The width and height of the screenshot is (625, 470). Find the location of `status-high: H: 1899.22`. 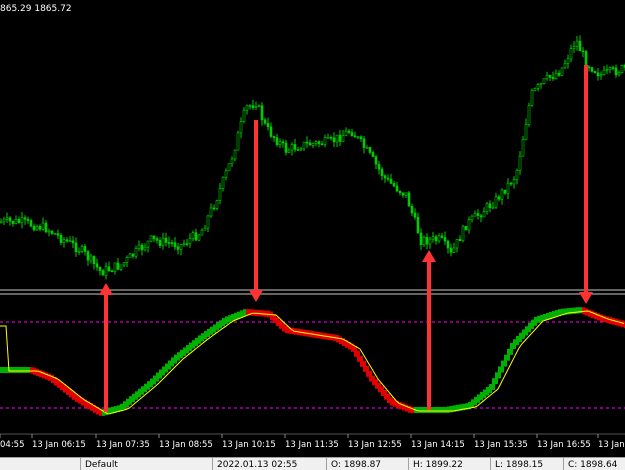

status-high: H: 1899.22 is located at coordinates (450, 464).